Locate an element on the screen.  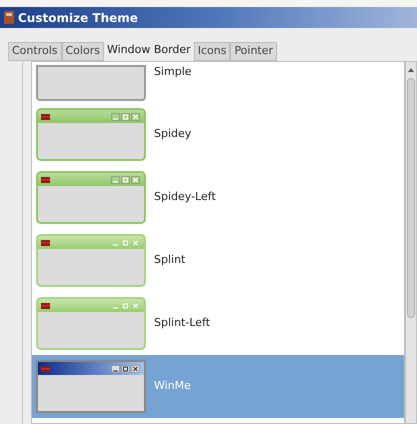
tab: Controls is located at coordinates (35, 51).